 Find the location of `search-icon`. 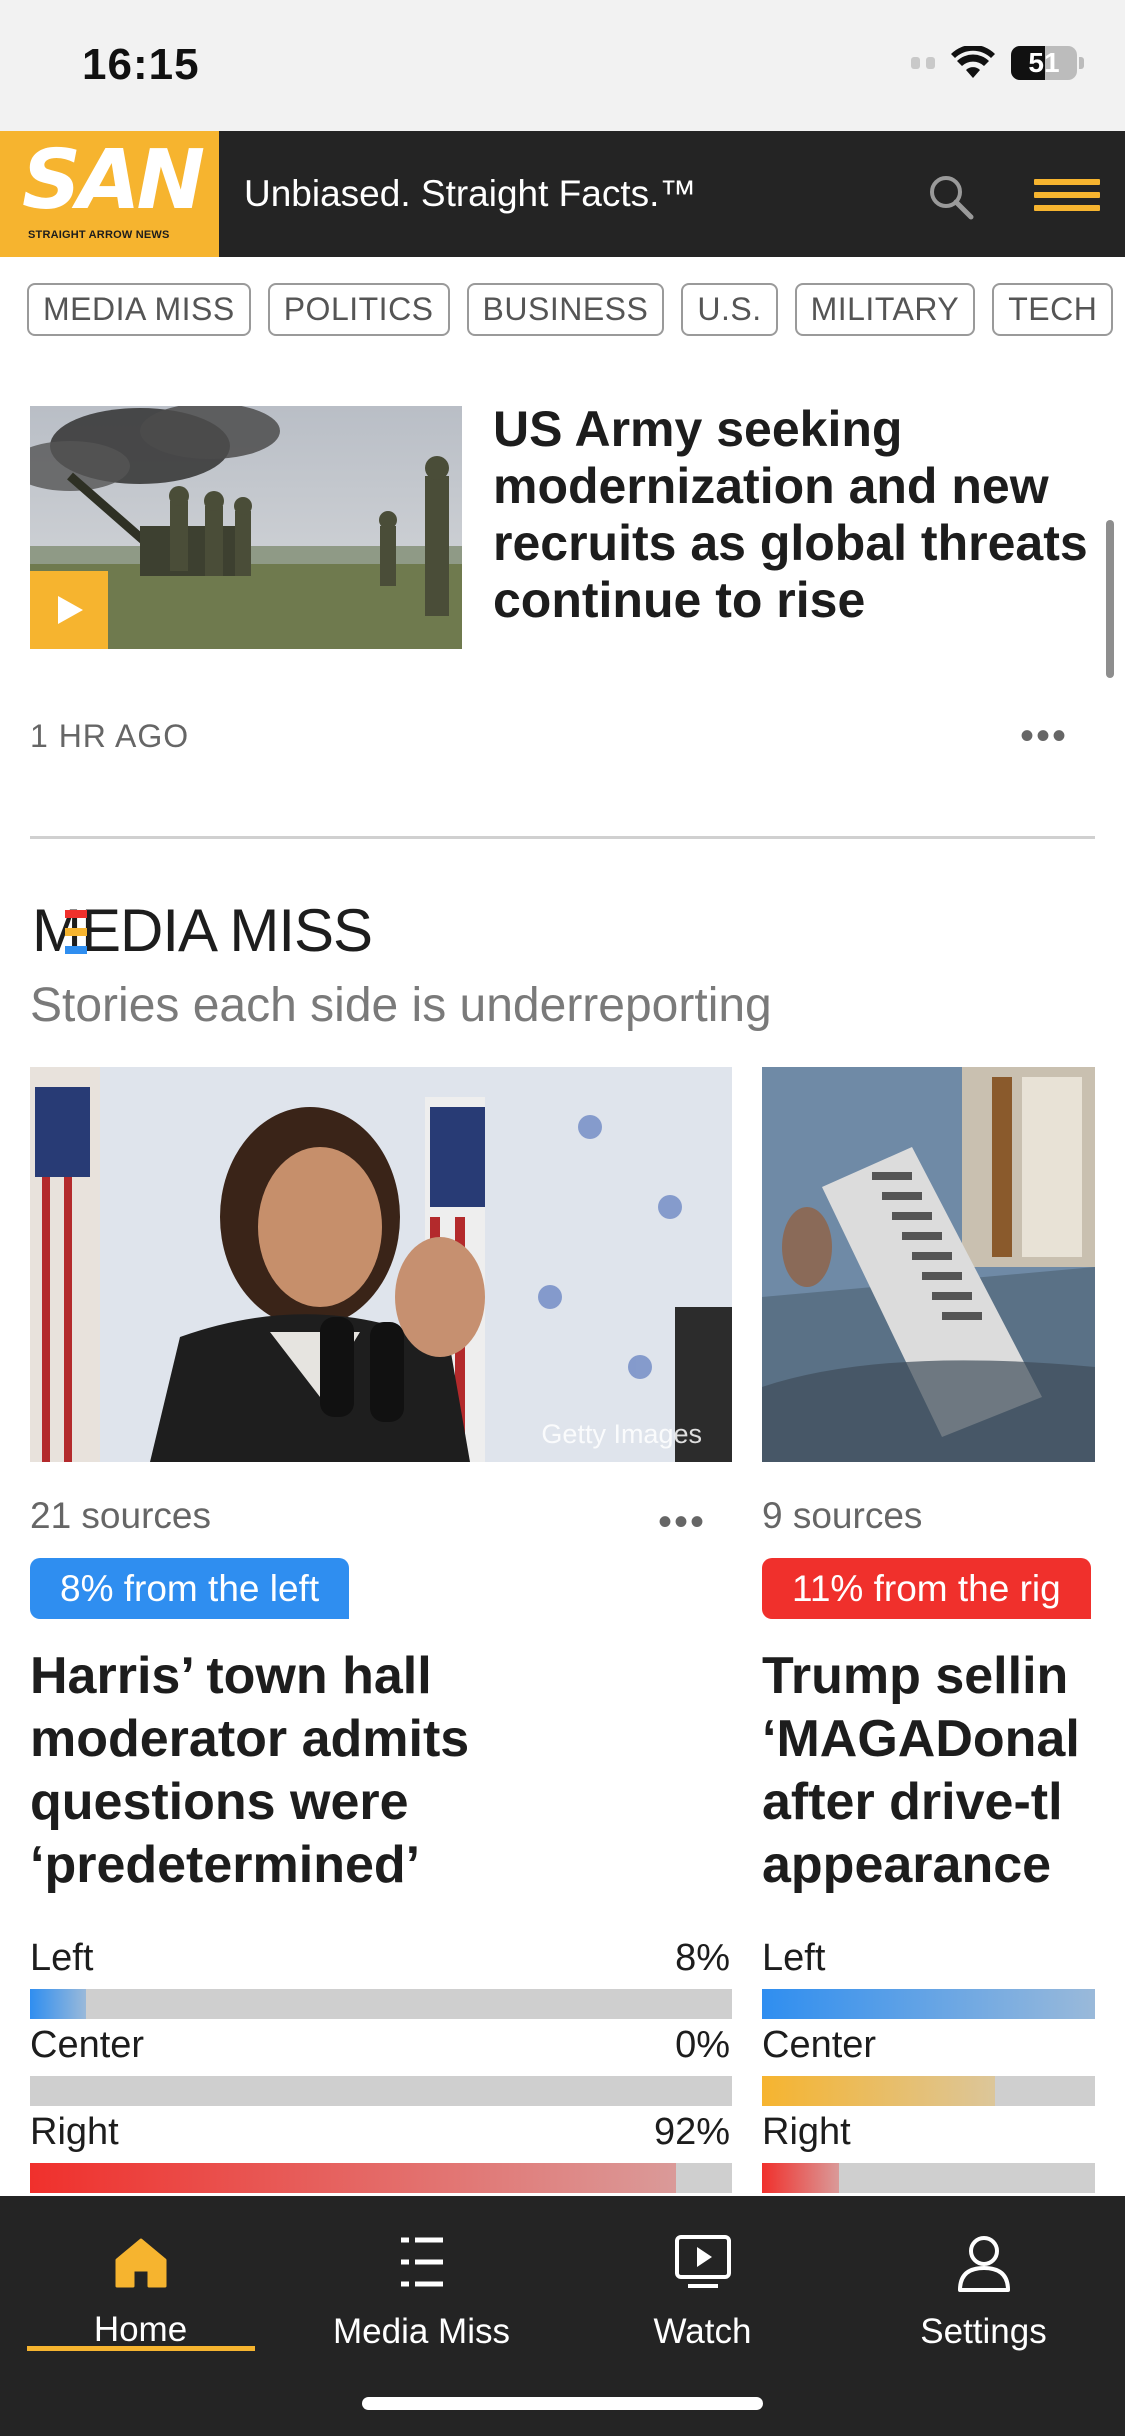

search-icon is located at coordinates (951, 197).